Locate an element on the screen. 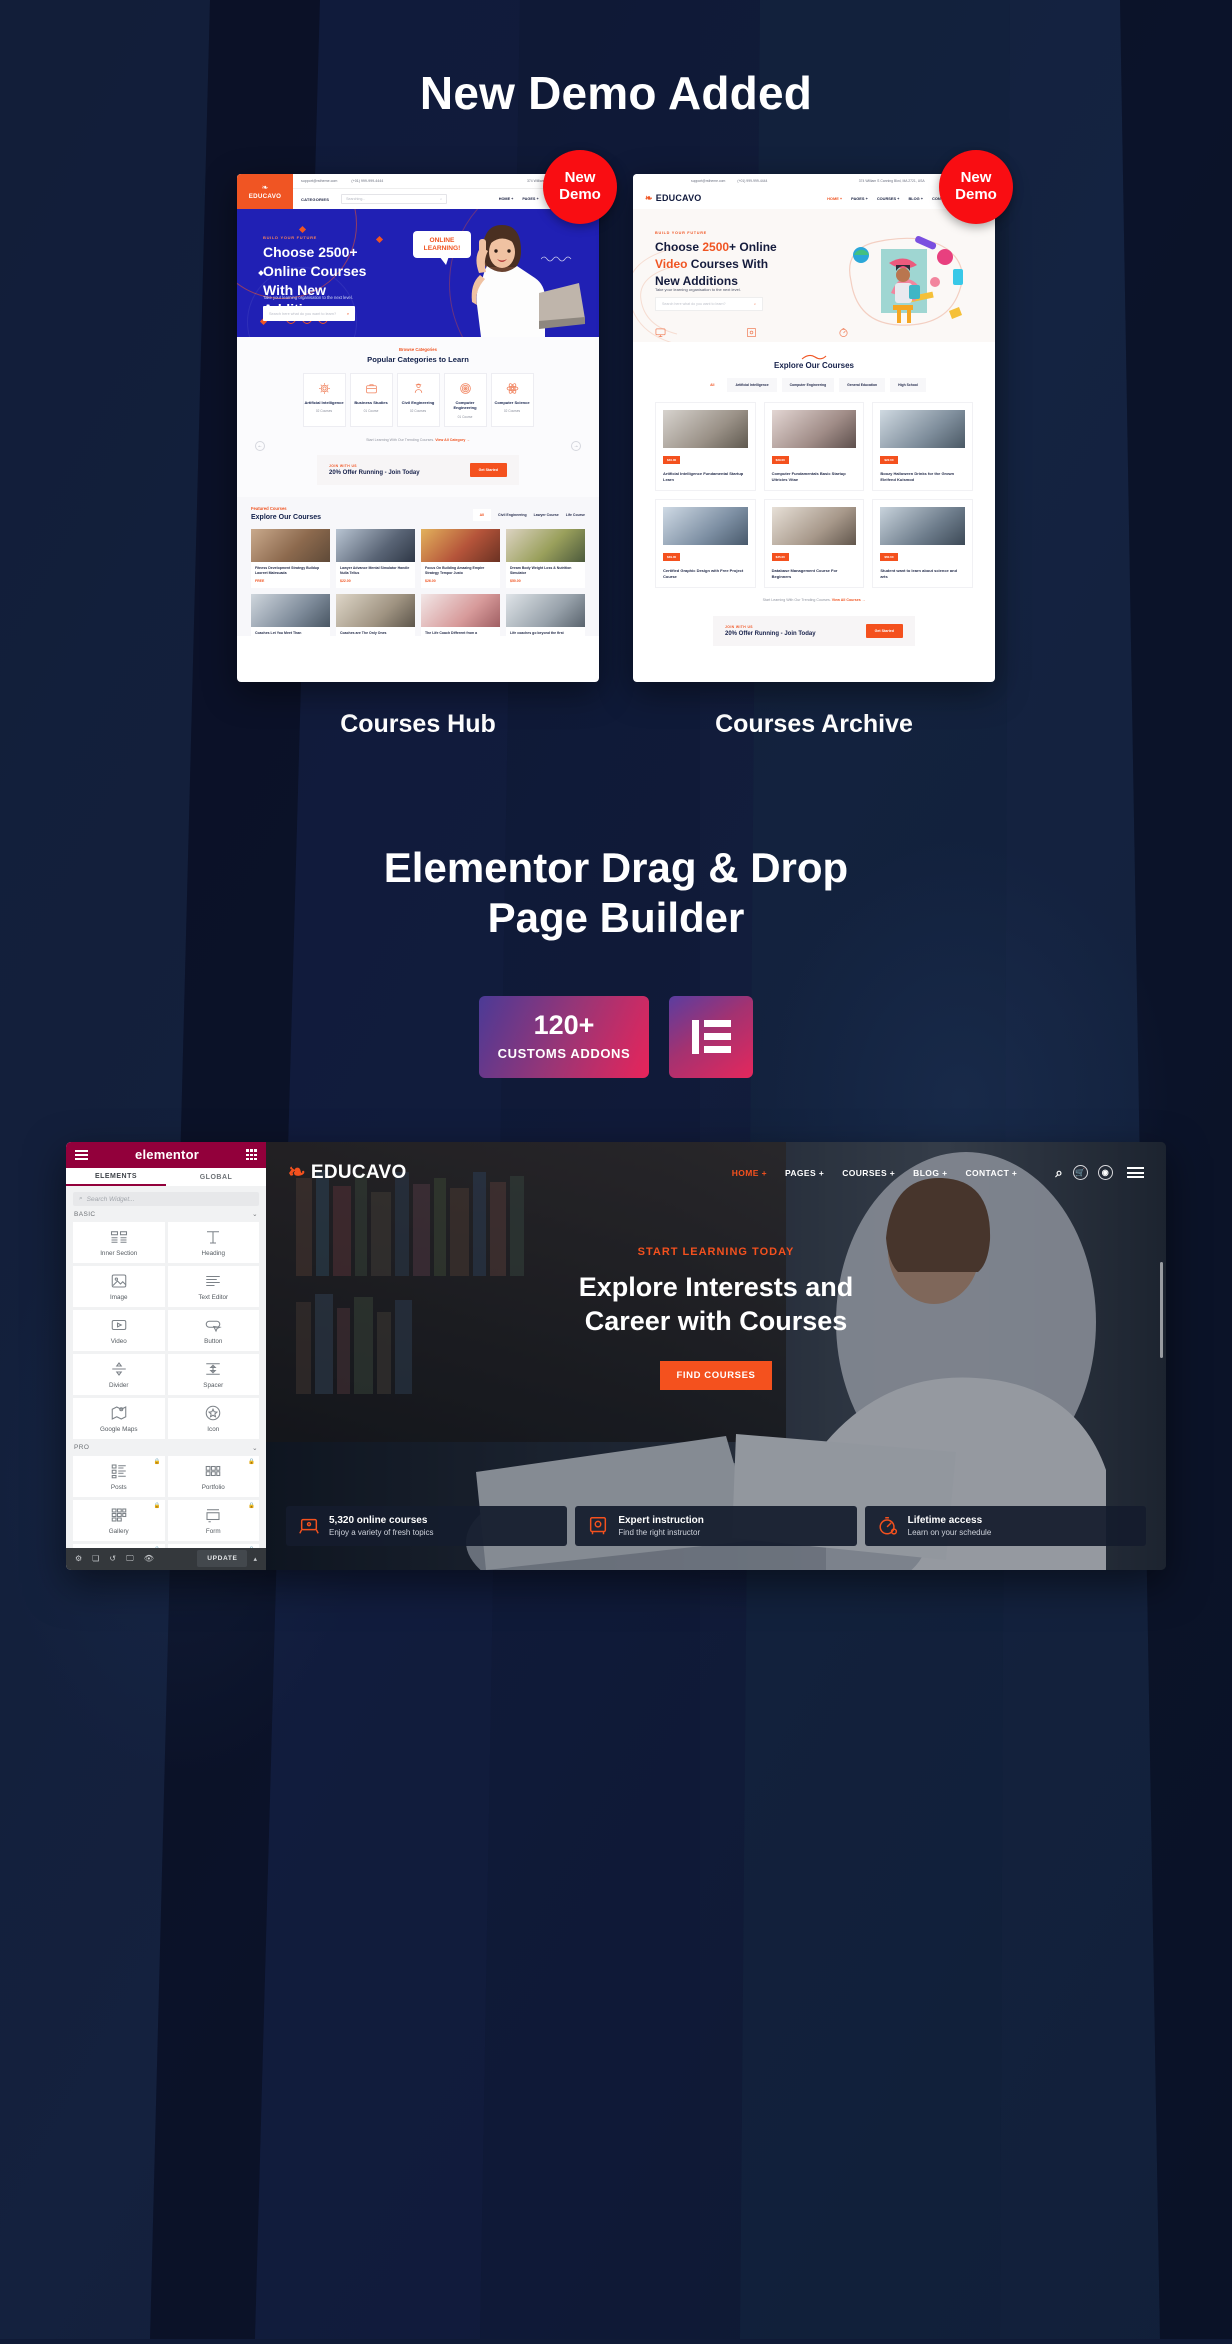  widget-gallery: 🔒 Gallery is located at coordinates (119, 1520).